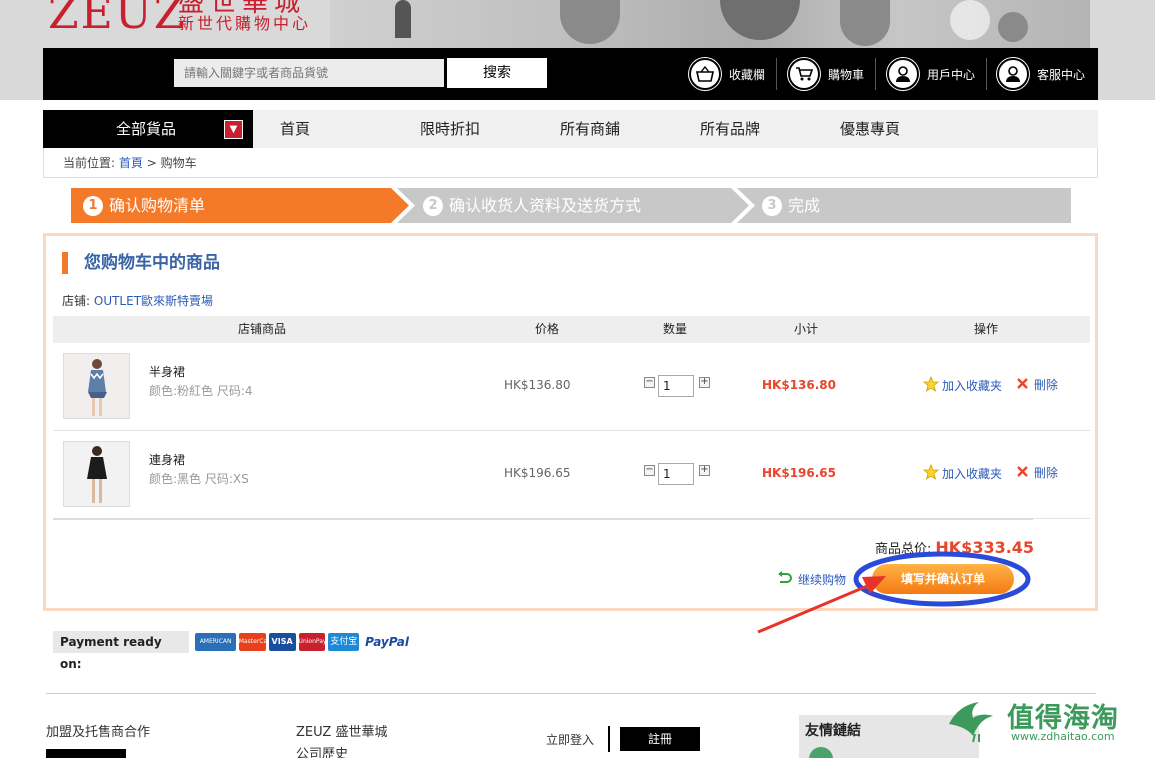 The image size is (1155, 758). What do you see at coordinates (987, 74) in the screenshot?
I see `divider` at bounding box center [987, 74].